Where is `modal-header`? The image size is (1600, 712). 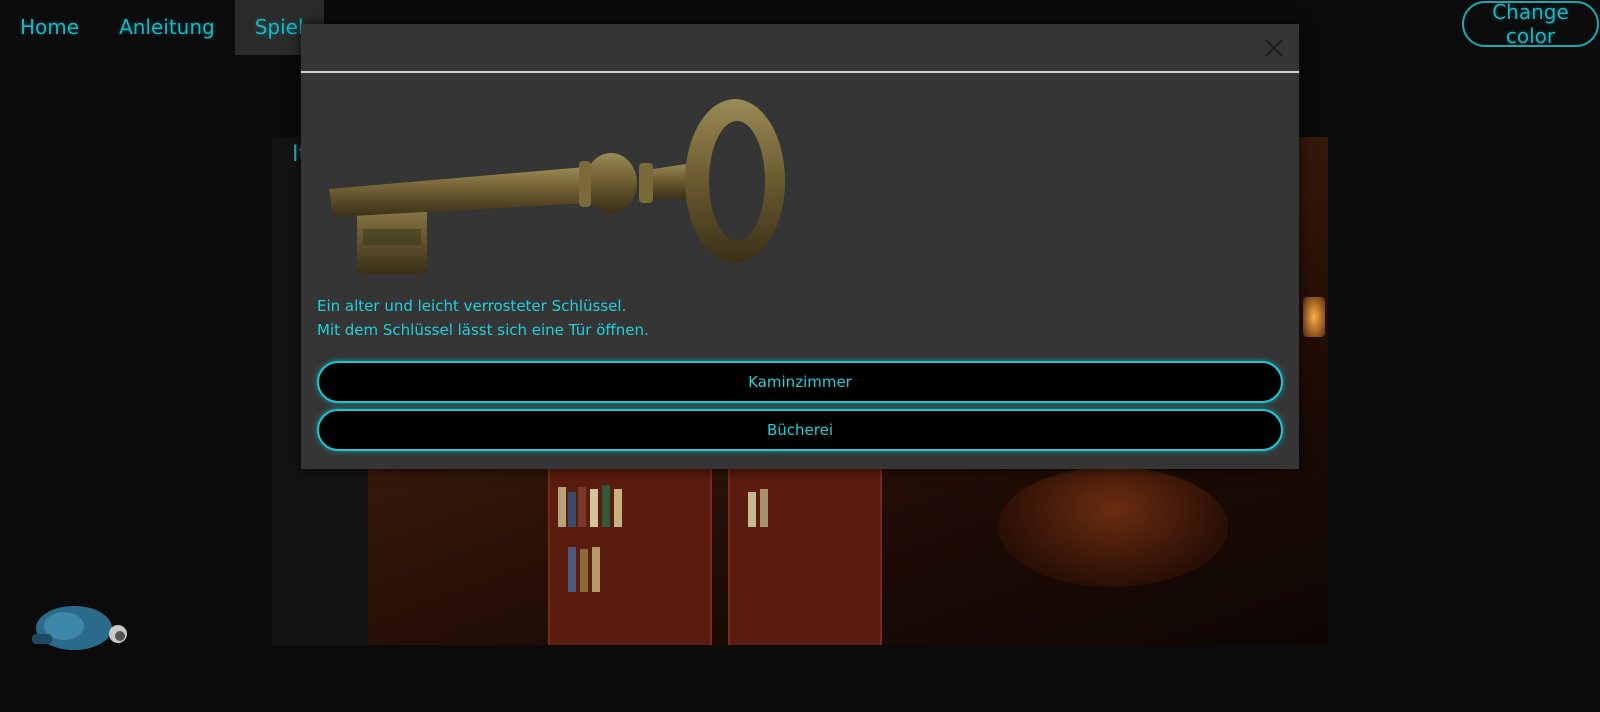
modal-header is located at coordinates (800, 48).